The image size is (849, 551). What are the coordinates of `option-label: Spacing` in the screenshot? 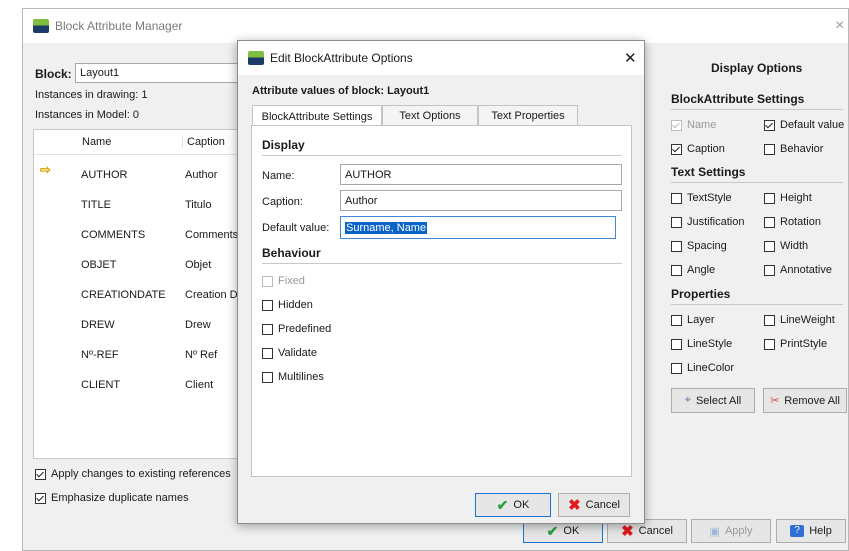 It's located at (707, 246).